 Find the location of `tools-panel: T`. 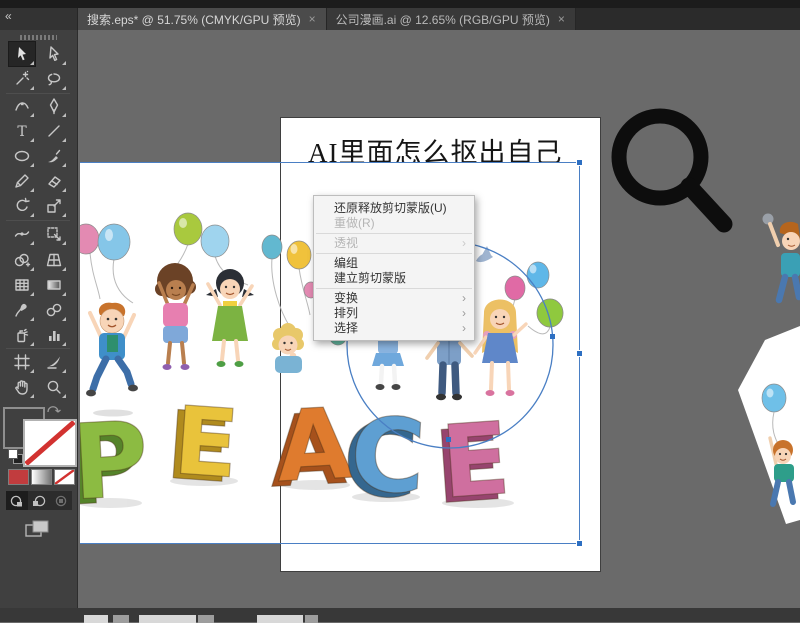

tools-panel: T is located at coordinates (39, 319).